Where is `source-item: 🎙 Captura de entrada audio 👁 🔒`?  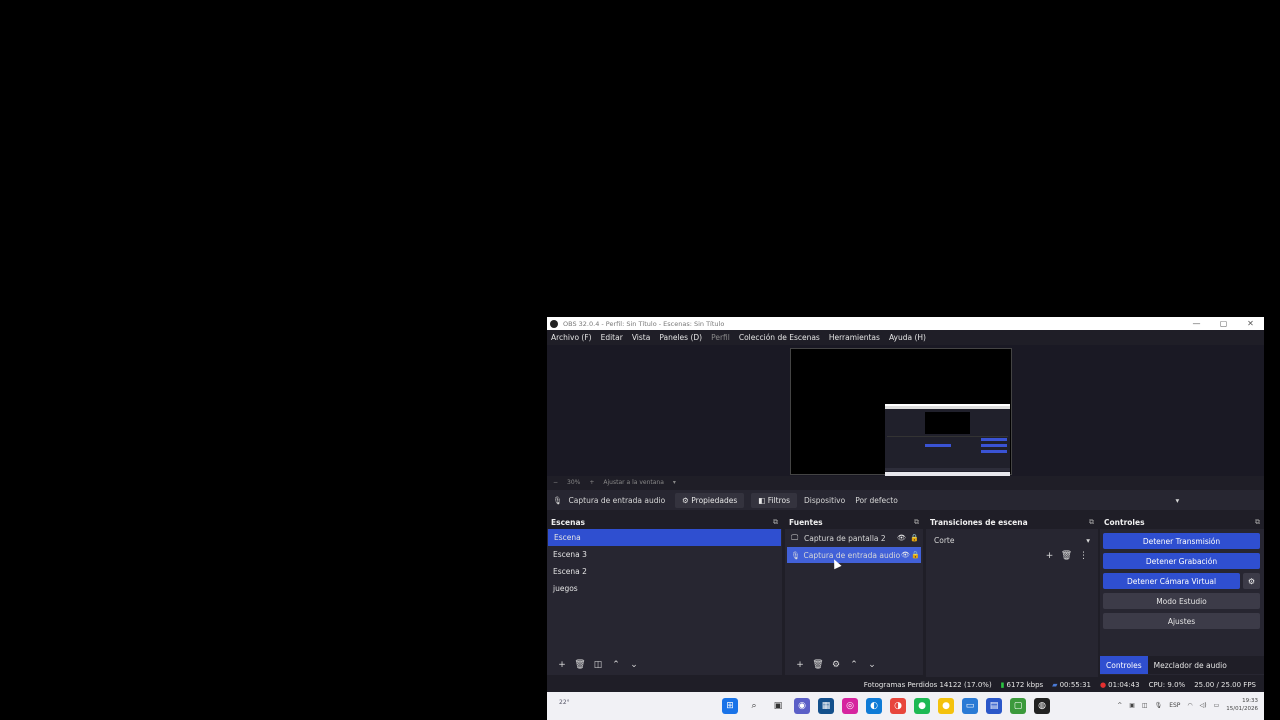
source-item: 🎙 Captura de entrada audio 👁 🔒 is located at coordinates (854, 555).